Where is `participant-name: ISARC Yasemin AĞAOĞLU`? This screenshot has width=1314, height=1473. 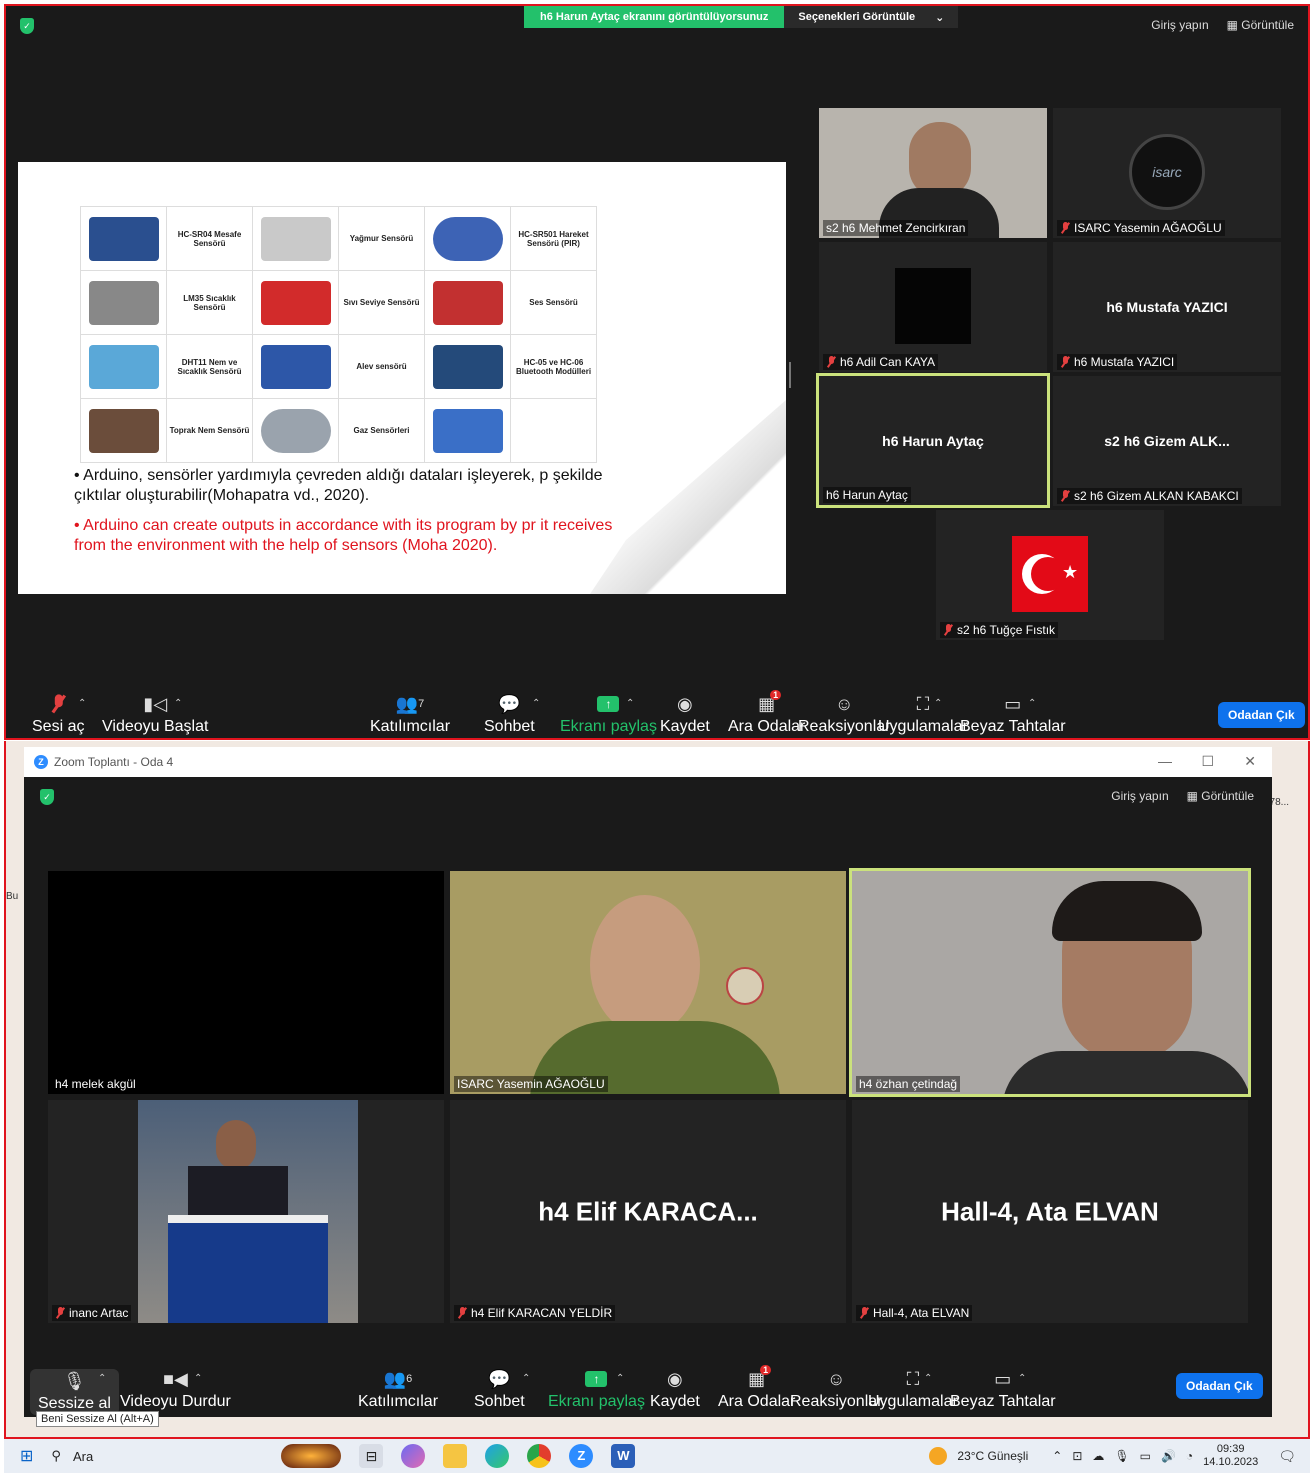
participant-name: ISARC Yasemin AĞAOĞLU is located at coordinates (531, 1084).